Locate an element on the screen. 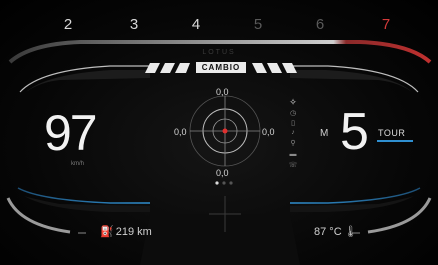 This screenshot has height=265, width=438. current-gear: 5 is located at coordinates (354, 132).